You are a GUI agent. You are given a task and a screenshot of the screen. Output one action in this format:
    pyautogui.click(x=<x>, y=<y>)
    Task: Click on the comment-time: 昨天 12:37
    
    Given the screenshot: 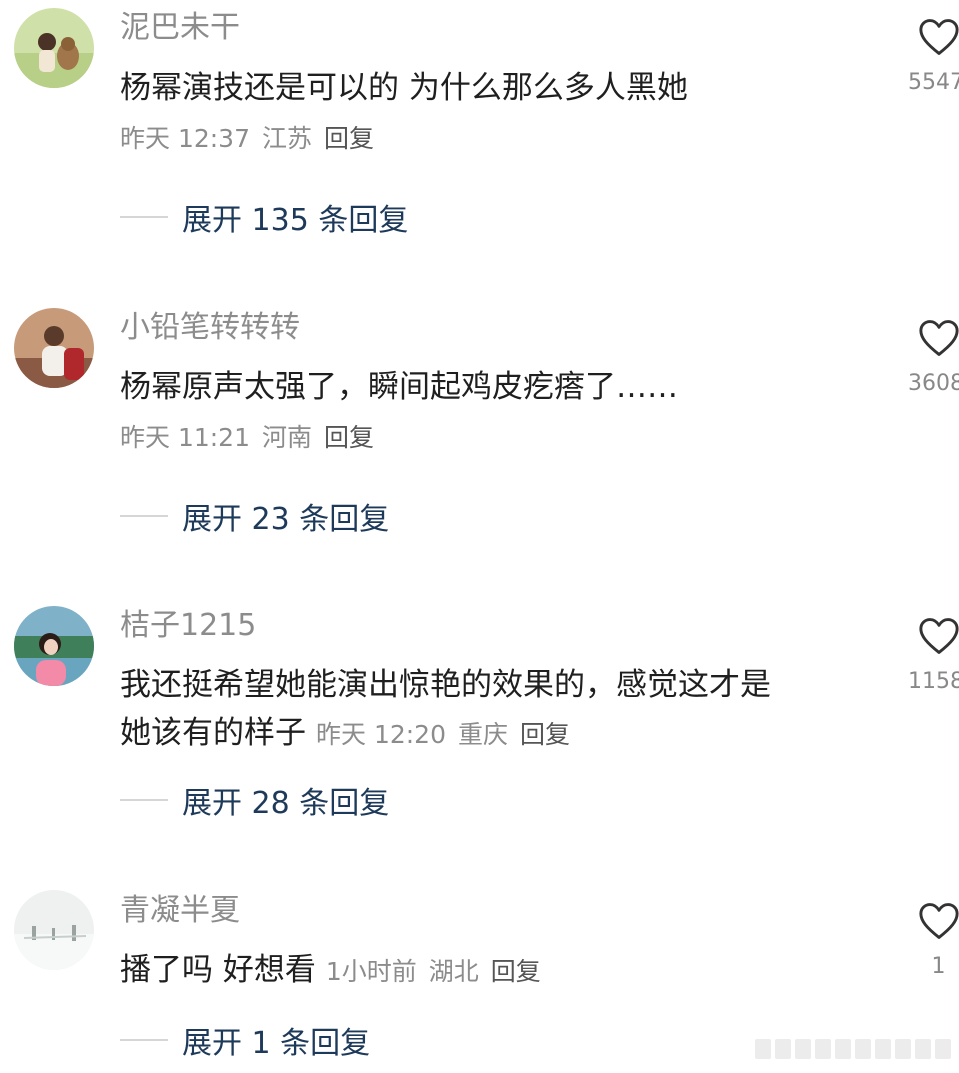 What is the action you would take?
    pyautogui.click(x=185, y=138)
    